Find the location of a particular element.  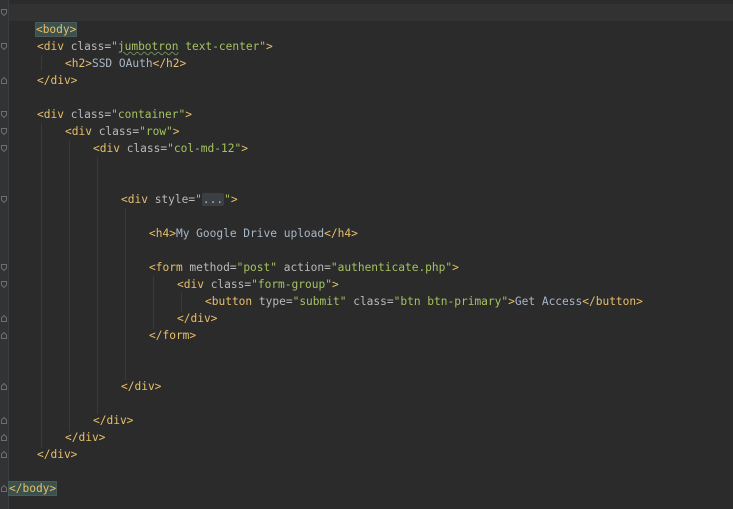

code-line: <div class="row"> is located at coordinates (122, 131).